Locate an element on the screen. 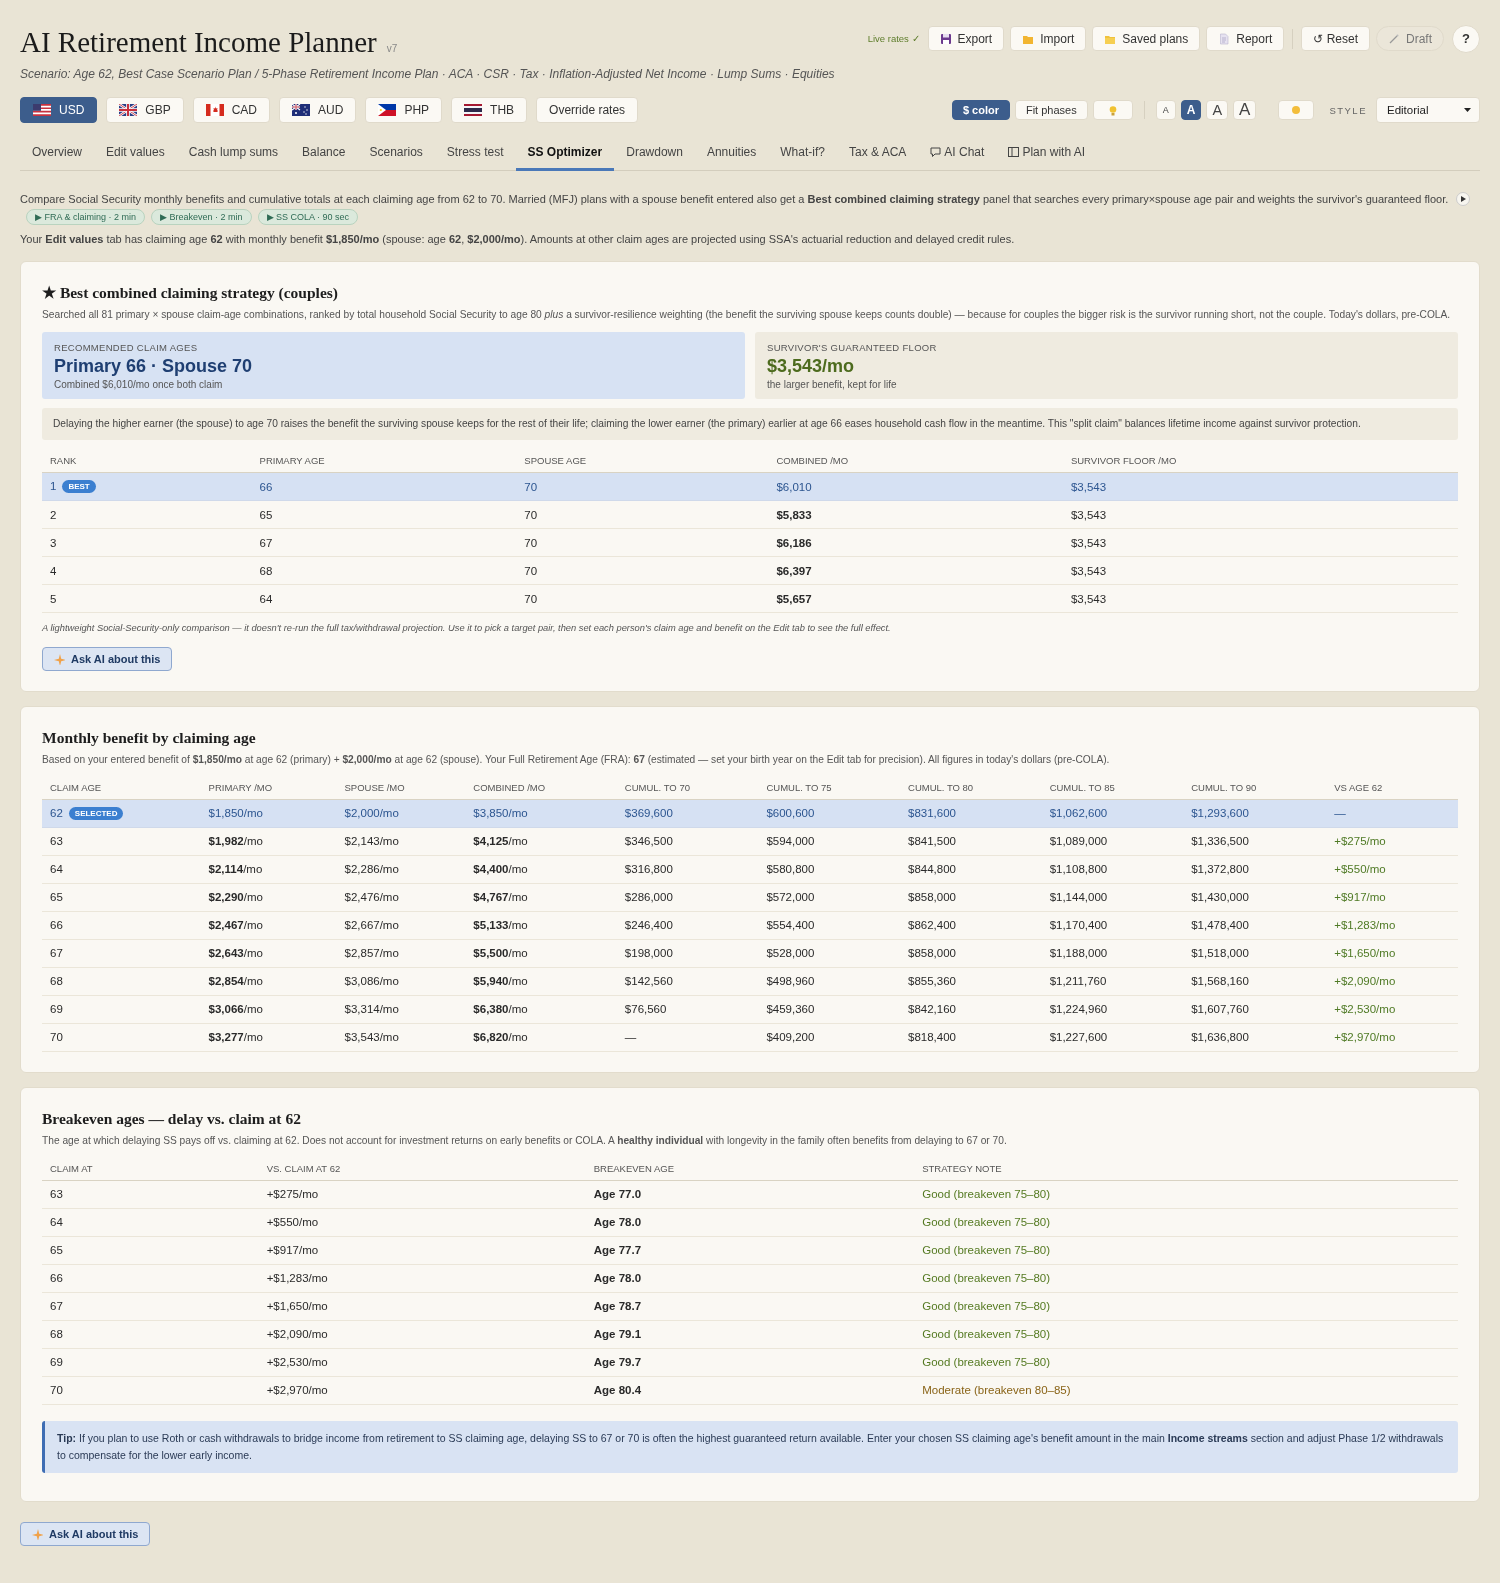 Image resolution: width=1500 pixels, height=1583 pixels. table-cell: $1,518,000 is located at coordinates (1255, 953).